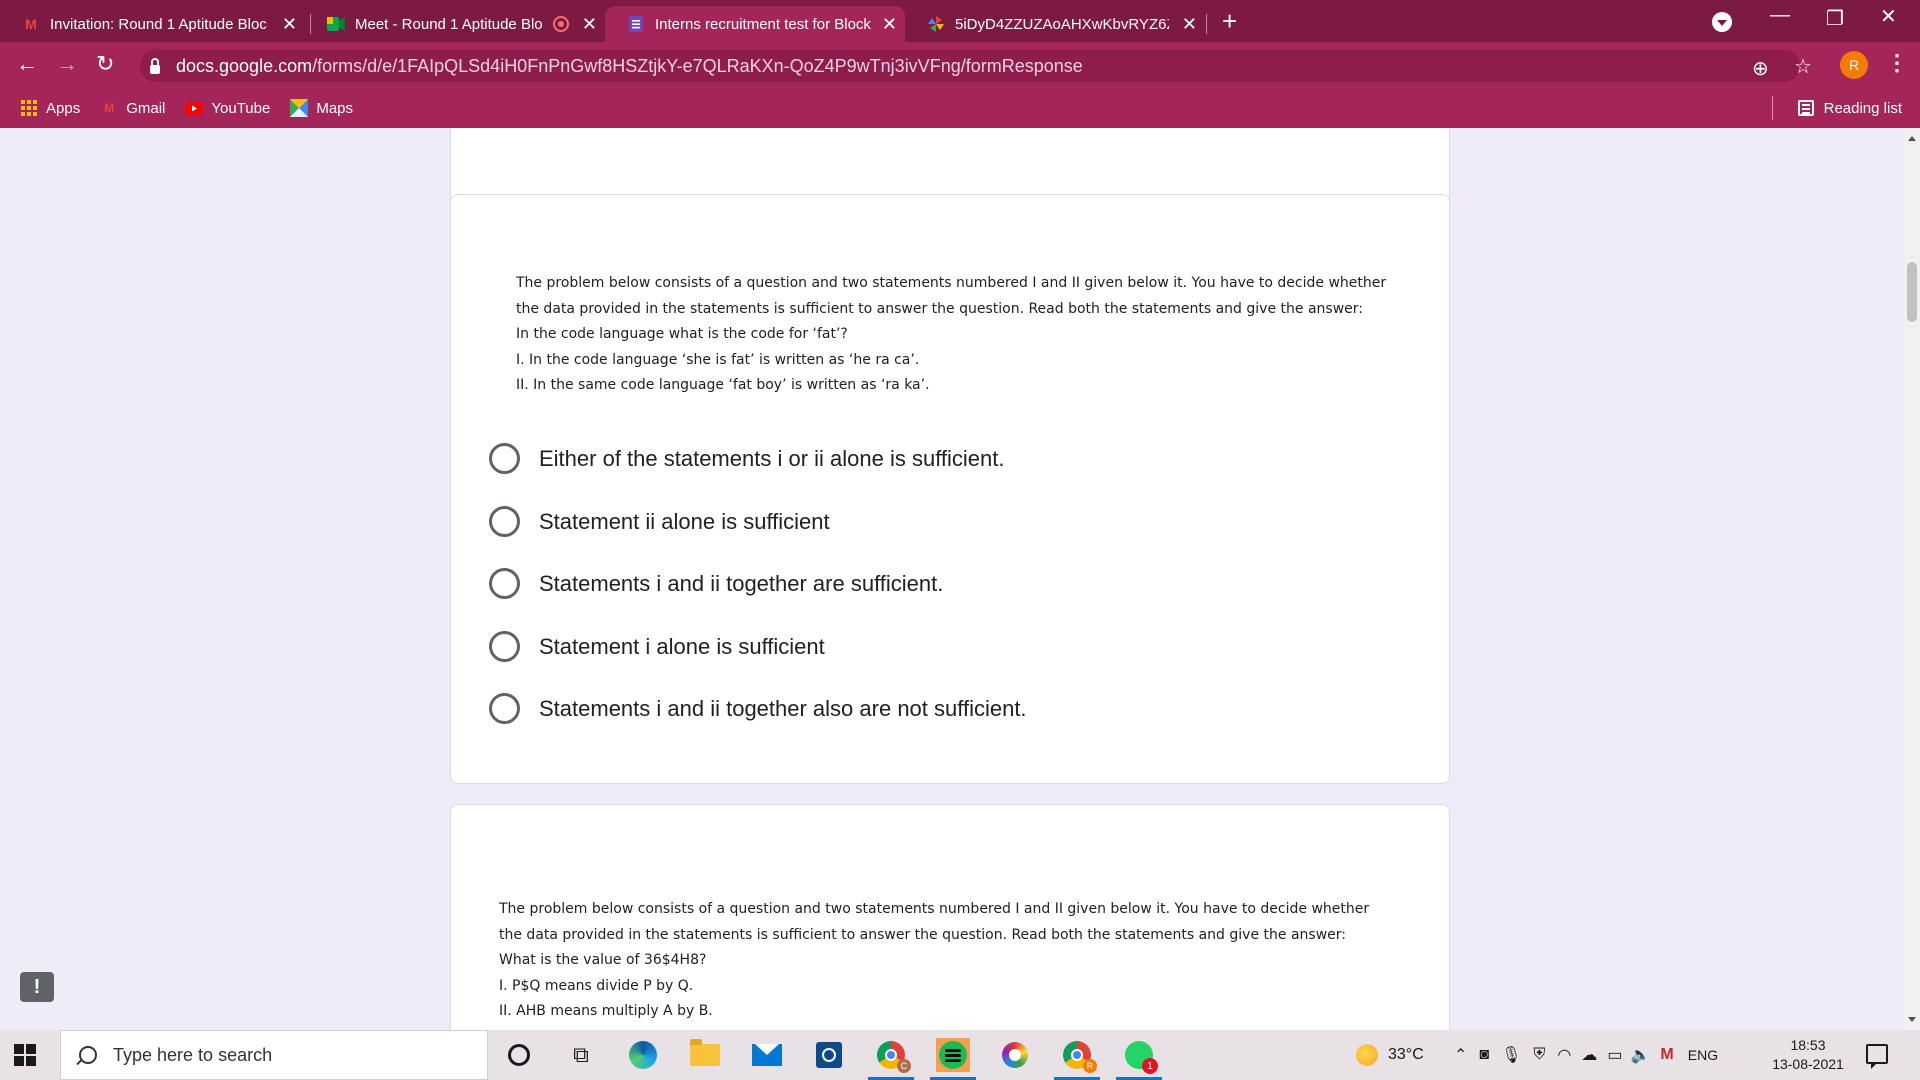 The height and width of the screenshot is (1080, 1920). Describe the element at coordinates (105, 64) in the screenshot. I see `reload-icon: ↻` at that location.